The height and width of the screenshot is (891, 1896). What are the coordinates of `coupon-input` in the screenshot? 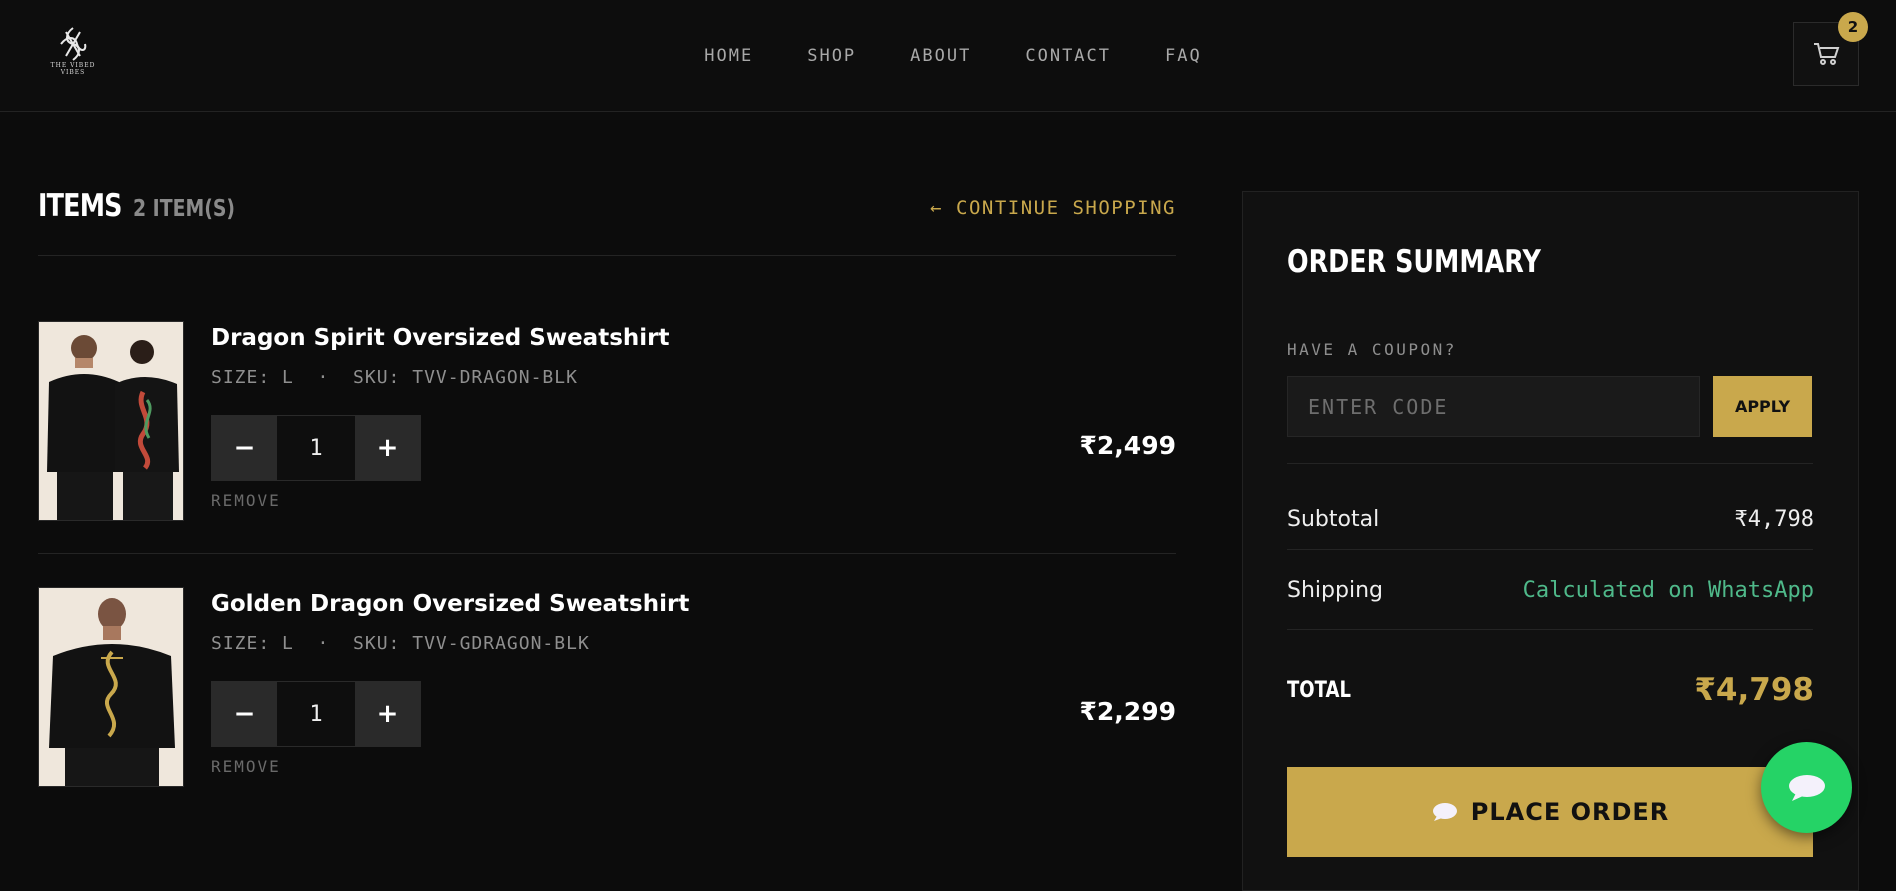 It's located at (1493, 406).